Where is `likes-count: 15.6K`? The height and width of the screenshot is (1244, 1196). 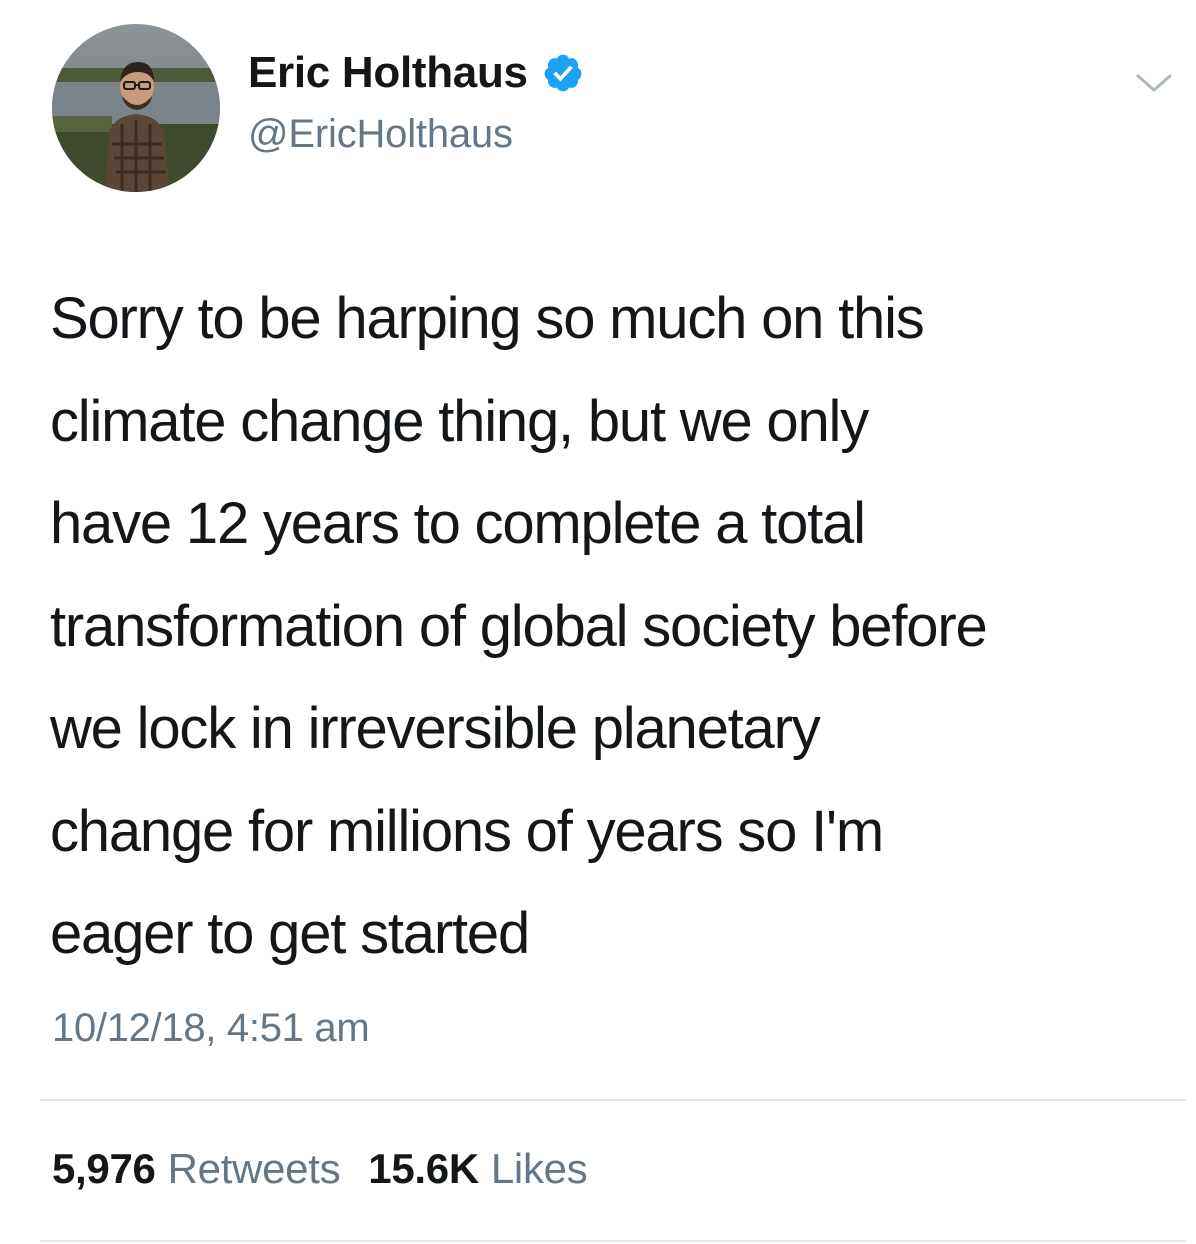 likes-count: 15.6K is located at coordinates (423, 1168).